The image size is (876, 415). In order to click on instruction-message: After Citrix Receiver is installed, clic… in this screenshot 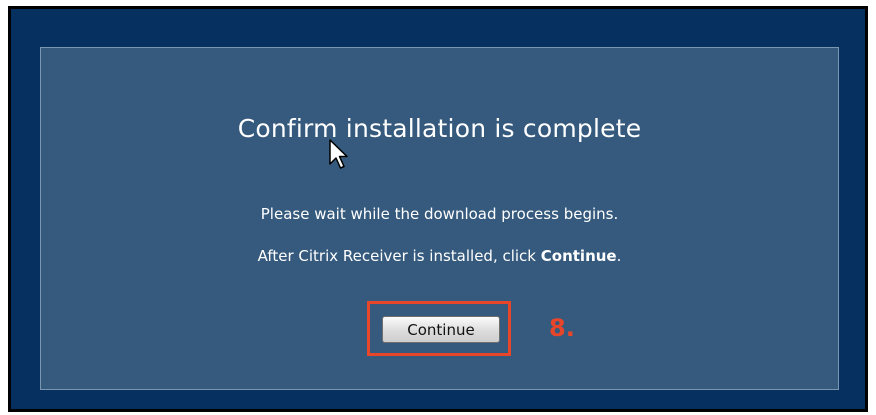, I will do `click(439, 256)`.